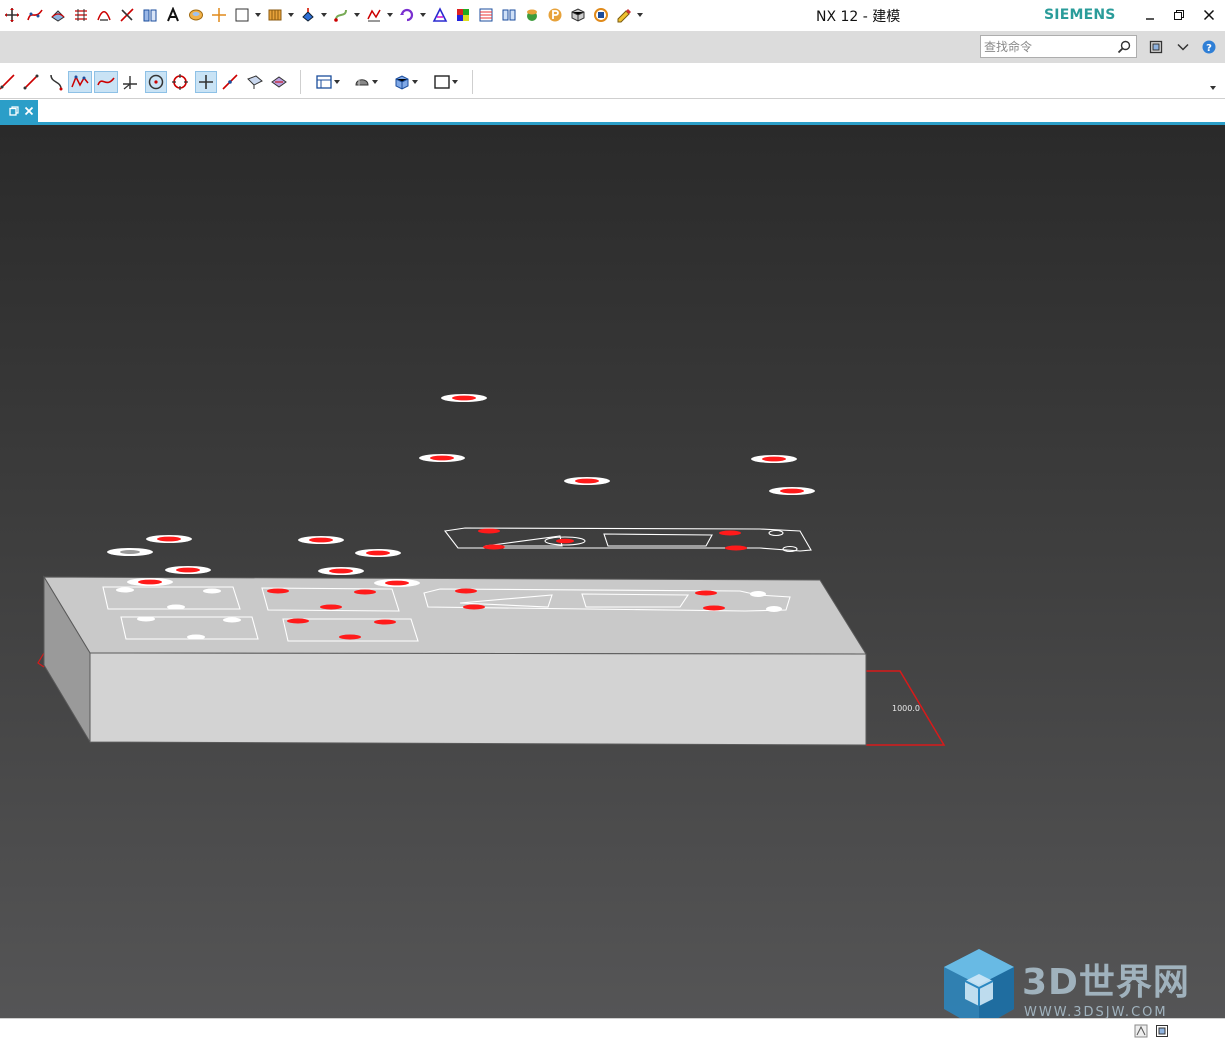 This screenshot has height=1044, width=1225. What do you see at coordinates (640, 15) in the screenshot?
I see `customize-dropdown` at bounding box center [640, 15].